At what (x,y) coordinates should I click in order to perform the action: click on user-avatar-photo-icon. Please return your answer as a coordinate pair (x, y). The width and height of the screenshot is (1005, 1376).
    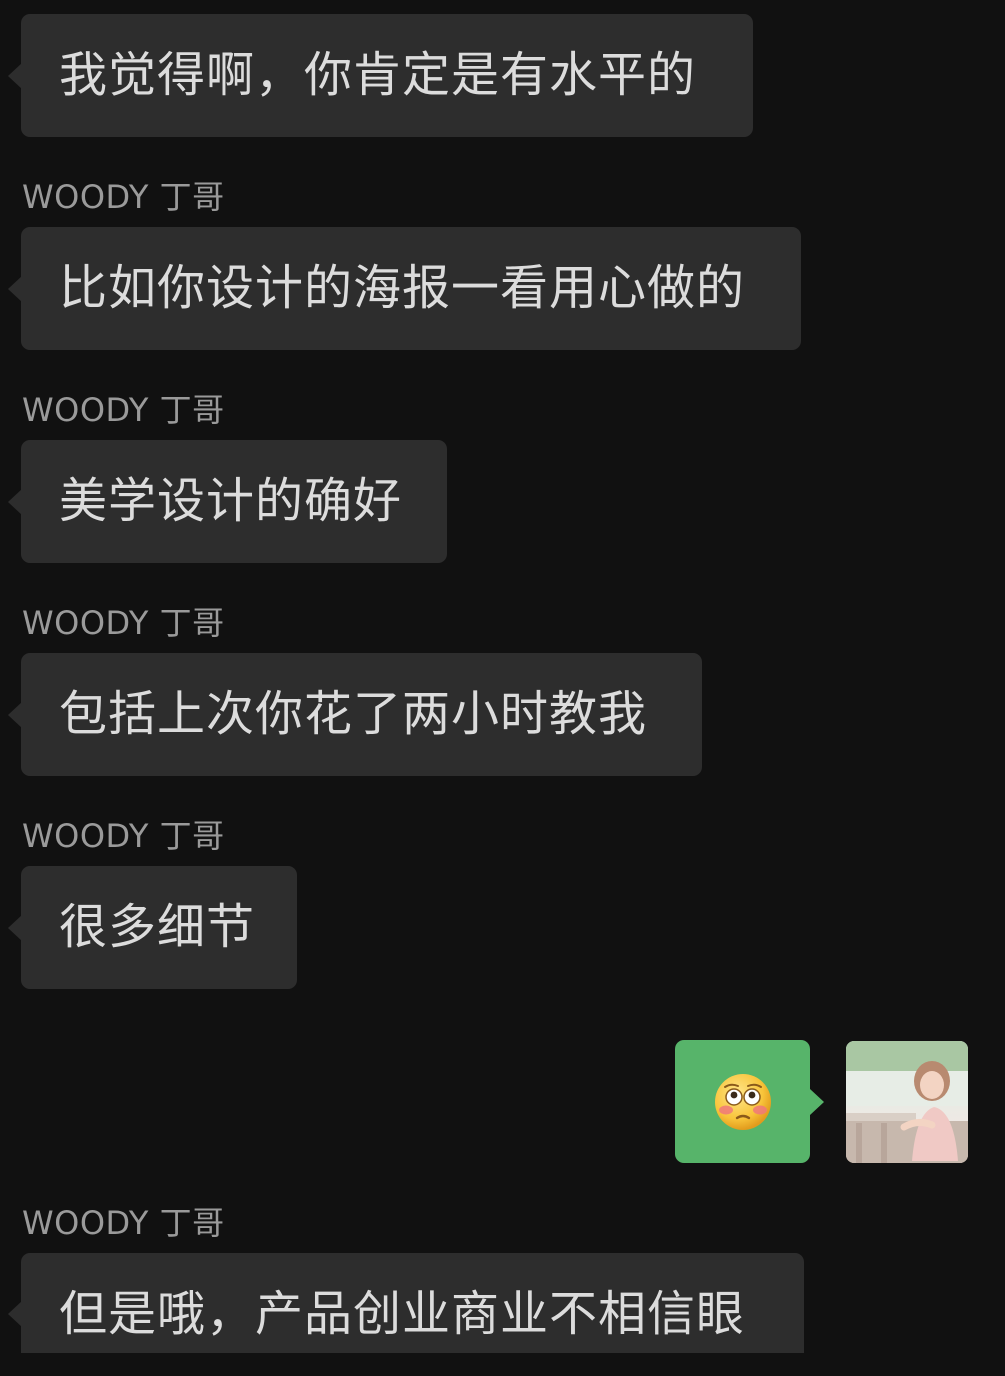
    Looking at the image, I should click on (907, 1102).